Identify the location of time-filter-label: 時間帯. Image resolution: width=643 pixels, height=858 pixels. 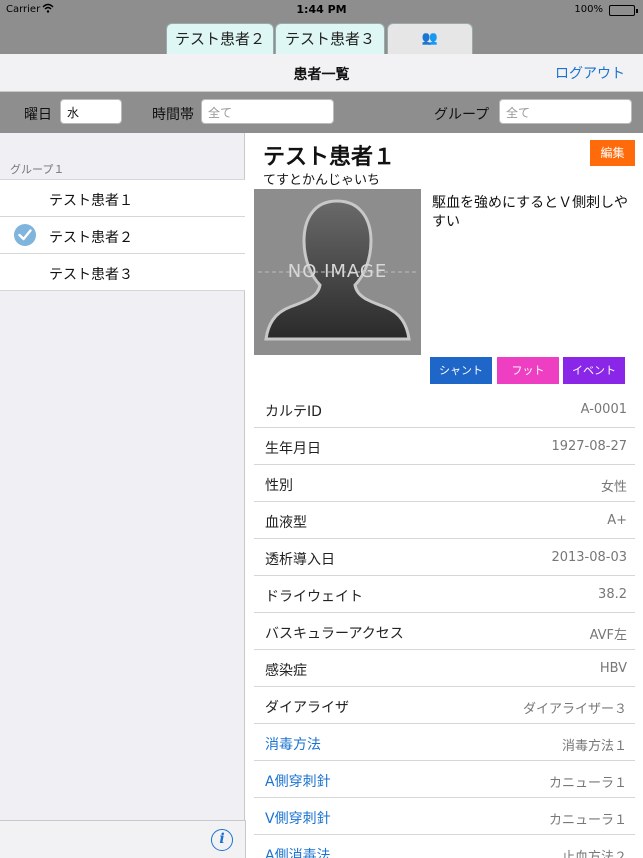
(173, 115).